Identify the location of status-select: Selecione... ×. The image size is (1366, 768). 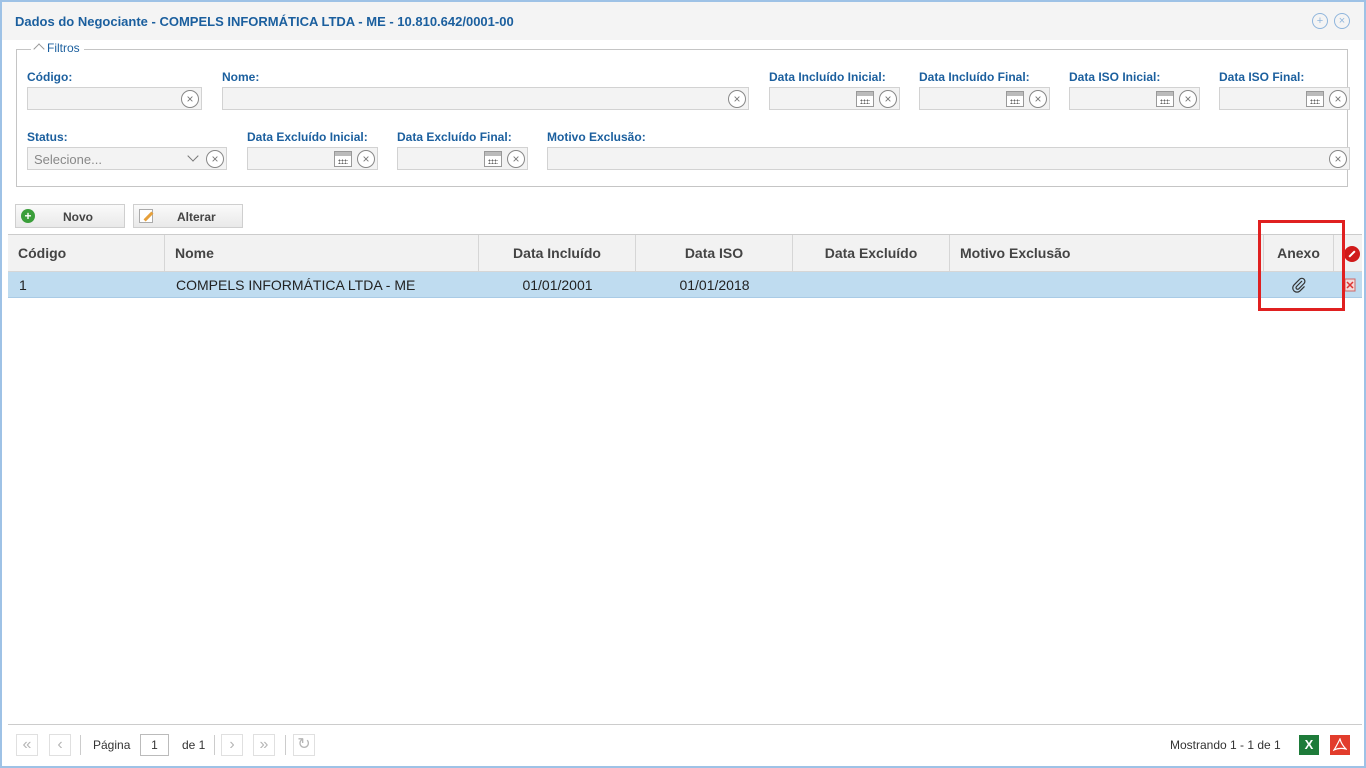
(127, 158).